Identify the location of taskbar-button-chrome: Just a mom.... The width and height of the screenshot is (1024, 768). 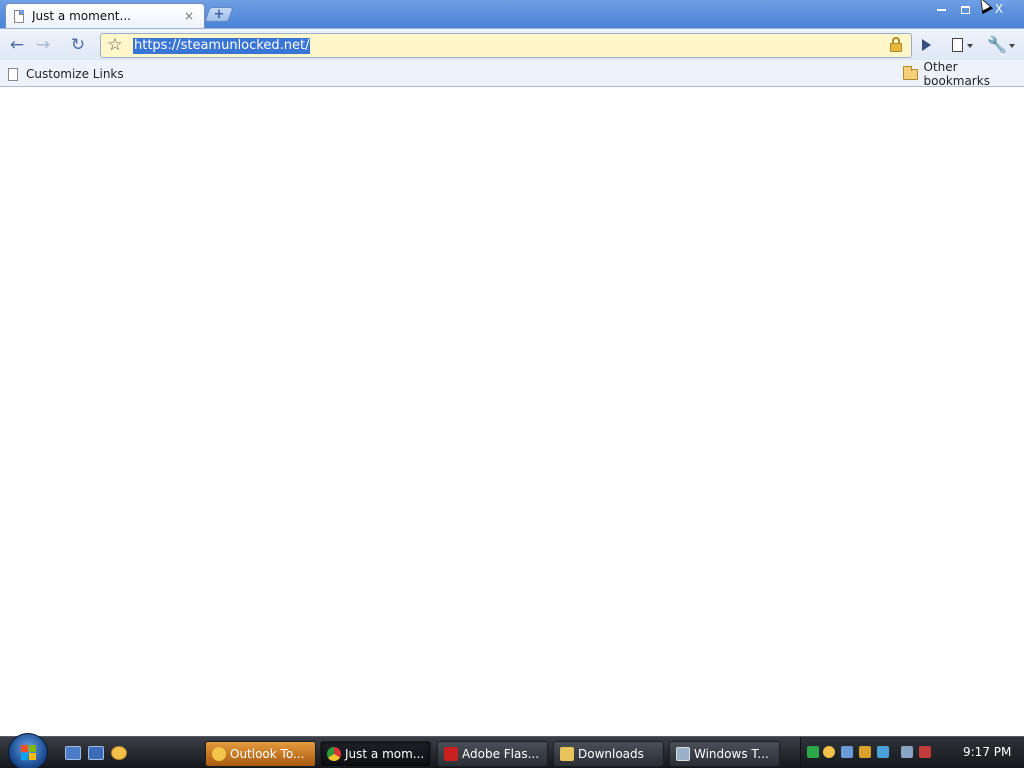
(375, 754).